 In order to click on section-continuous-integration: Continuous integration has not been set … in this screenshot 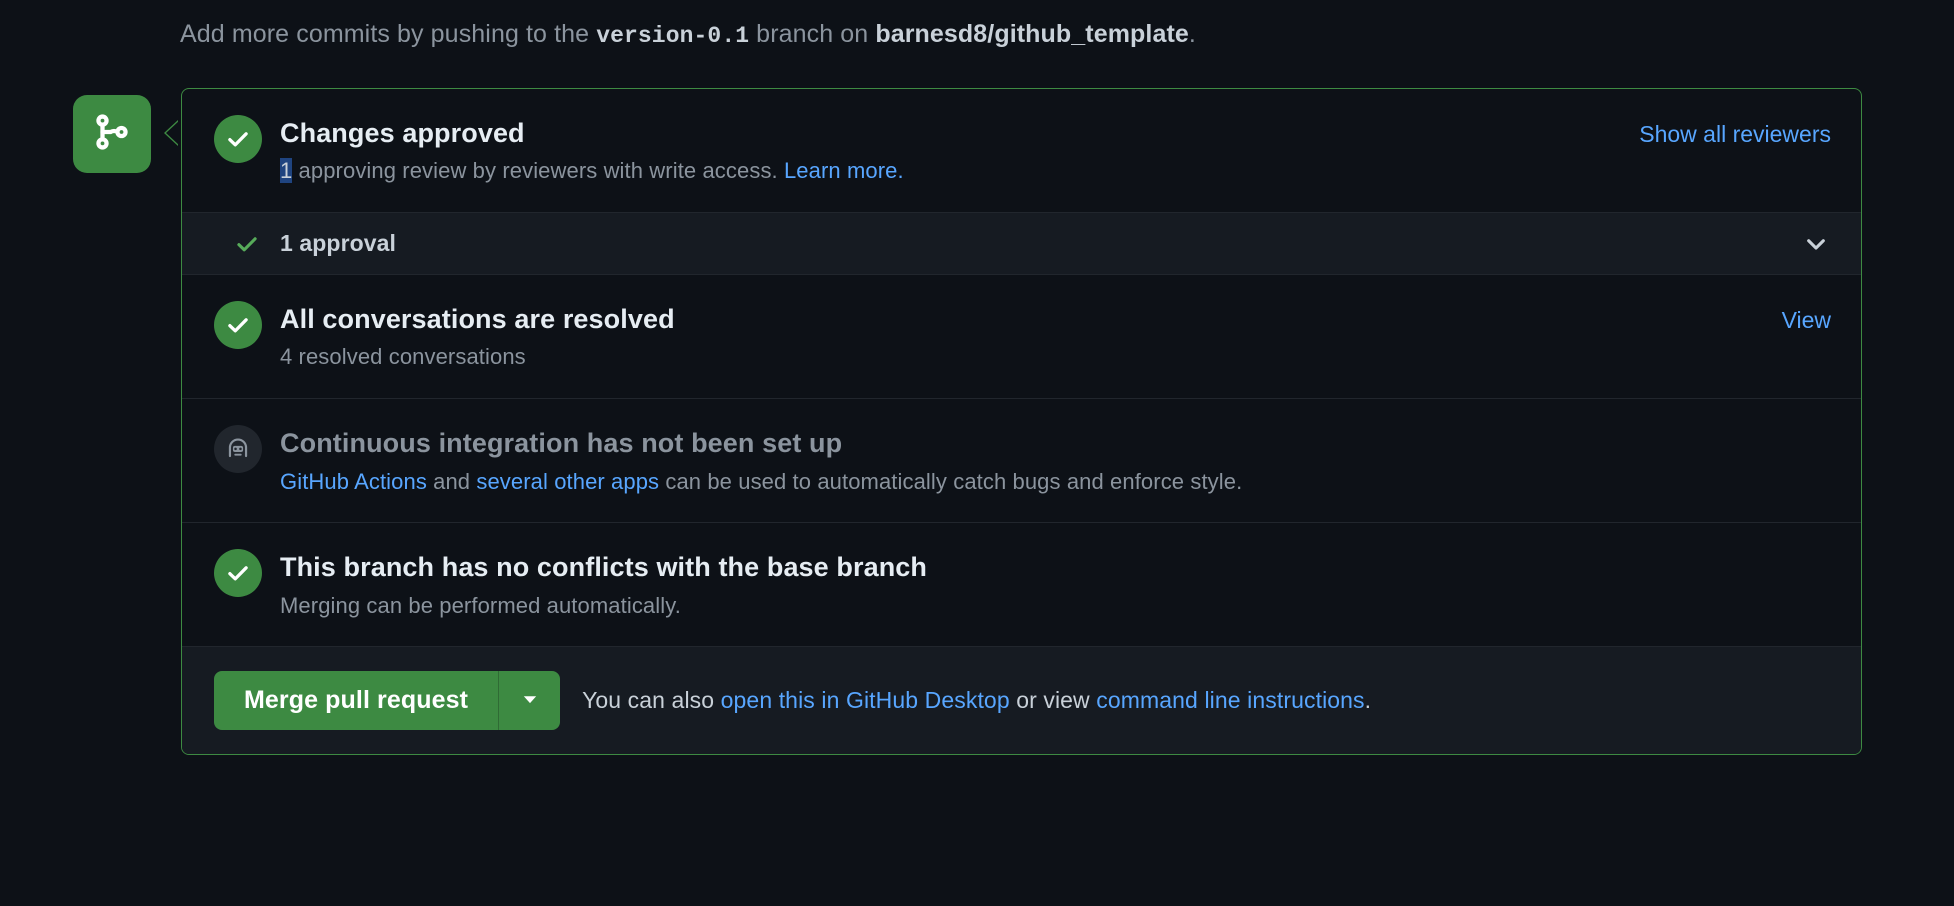, I will do `click(1021, 460)`.